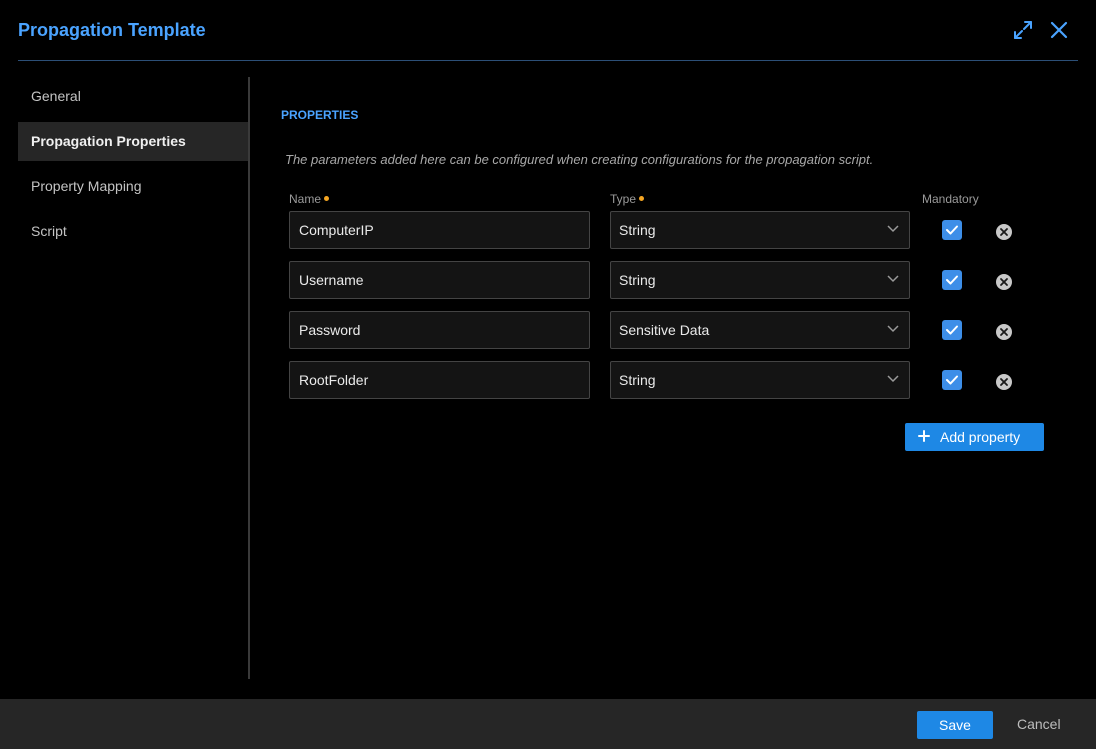  What do you see at coordinates (664, 330) in the screenshot?
I see `property-type-value: Sensitive Data` at bounding box center [664, 330].